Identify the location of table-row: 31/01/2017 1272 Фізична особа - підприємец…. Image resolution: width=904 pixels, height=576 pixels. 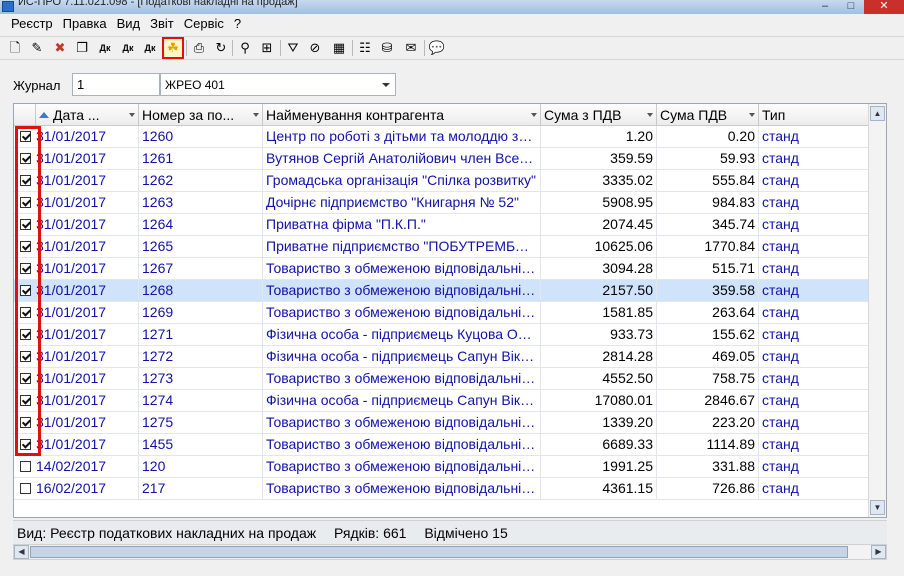
(441, 357).